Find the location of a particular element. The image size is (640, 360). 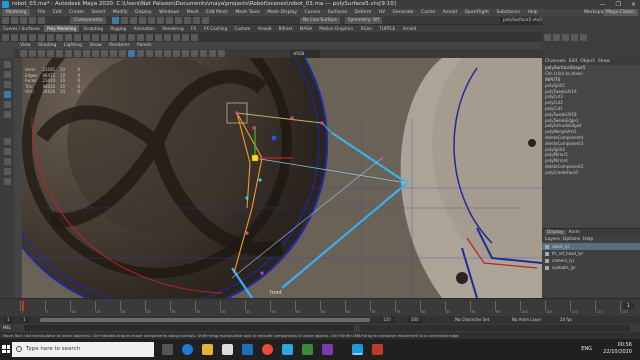

workspace-menu-selector: Modeling is located at coordinates (16, 12).